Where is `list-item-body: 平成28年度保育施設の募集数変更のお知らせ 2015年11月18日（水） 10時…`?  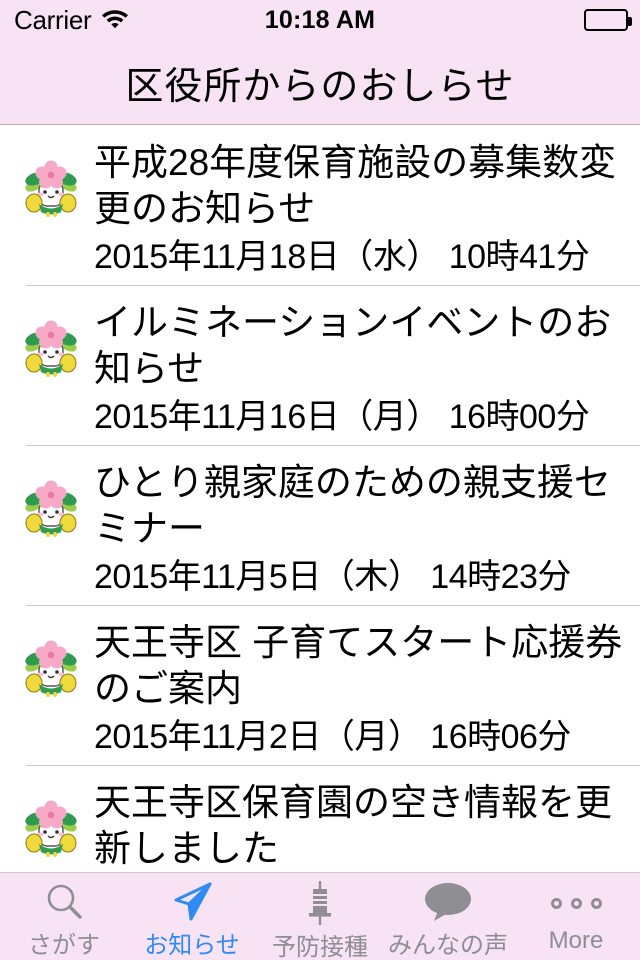 list-item-body: 平成28年度保育施設の募集数変更のお知らせ 2015年11月18日（水） 10時… is located at coordinates (363, 209).